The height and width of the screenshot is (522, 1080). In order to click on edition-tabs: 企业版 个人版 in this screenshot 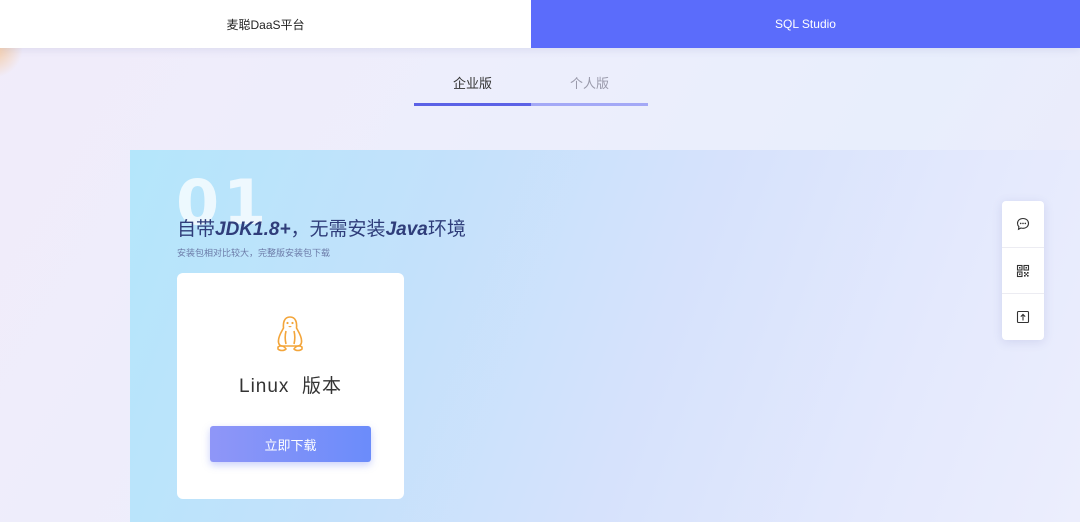, I will do `click(531, 84)`.